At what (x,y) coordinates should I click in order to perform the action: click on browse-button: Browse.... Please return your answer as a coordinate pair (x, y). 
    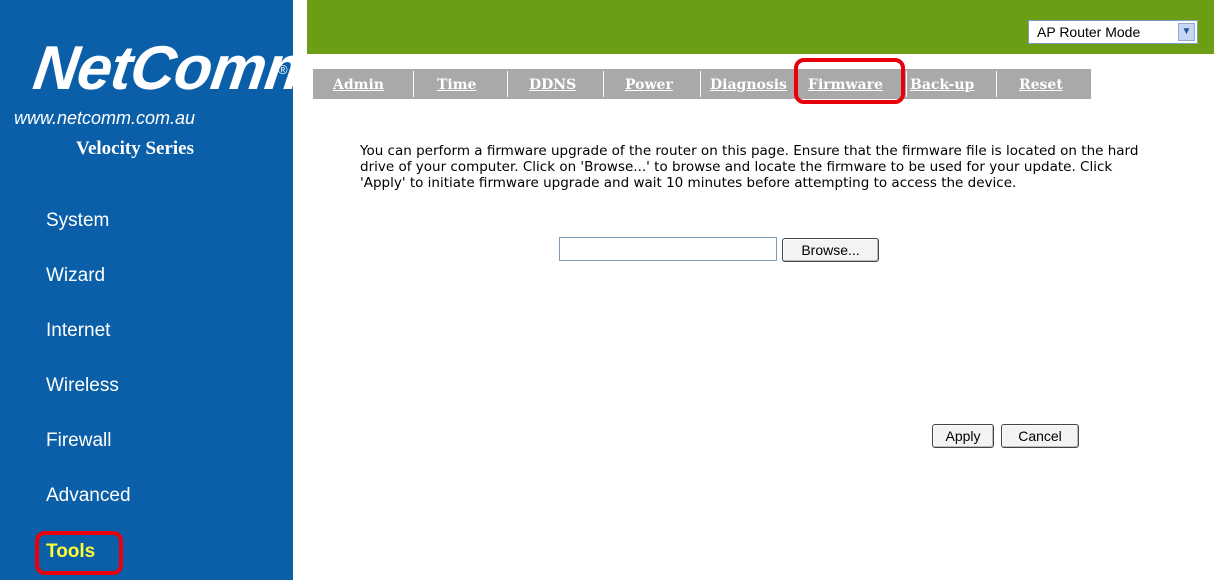
    Looking at the image, I should click on (830, 250).